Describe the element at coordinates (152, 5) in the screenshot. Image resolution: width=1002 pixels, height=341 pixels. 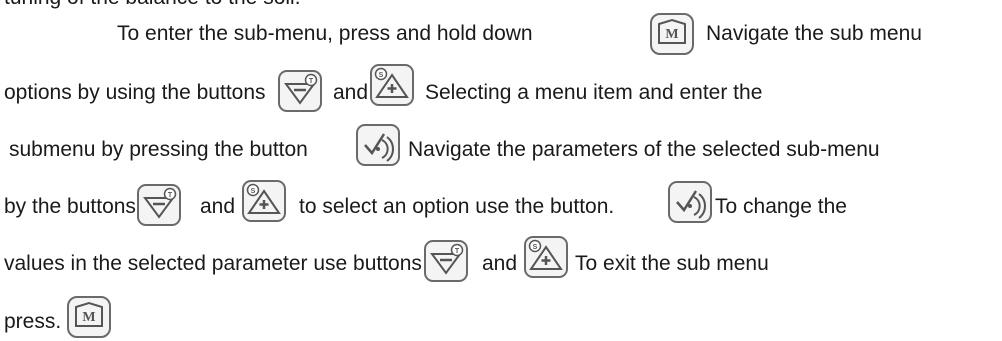
I see `cutoff-text-line: tuning of the balance to the soil.` at that location.